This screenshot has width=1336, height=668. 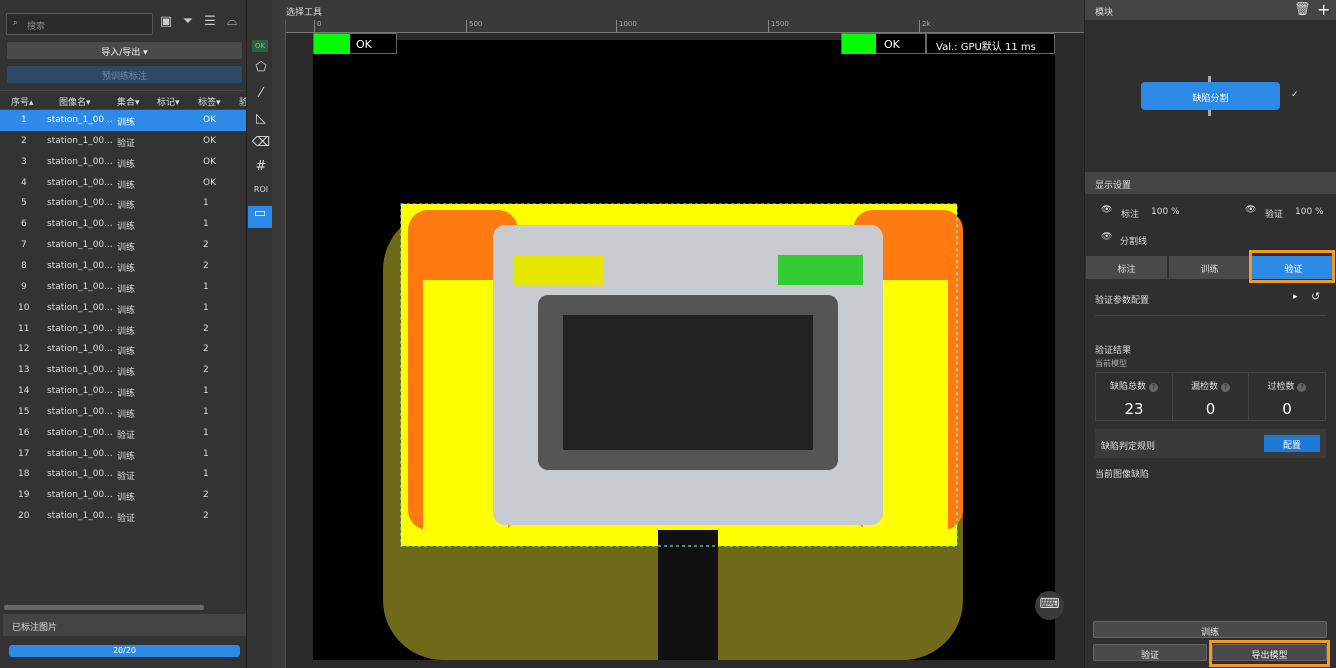 I want to click on polygon-tool-icon: ⬠, so click(x=261, y=70).